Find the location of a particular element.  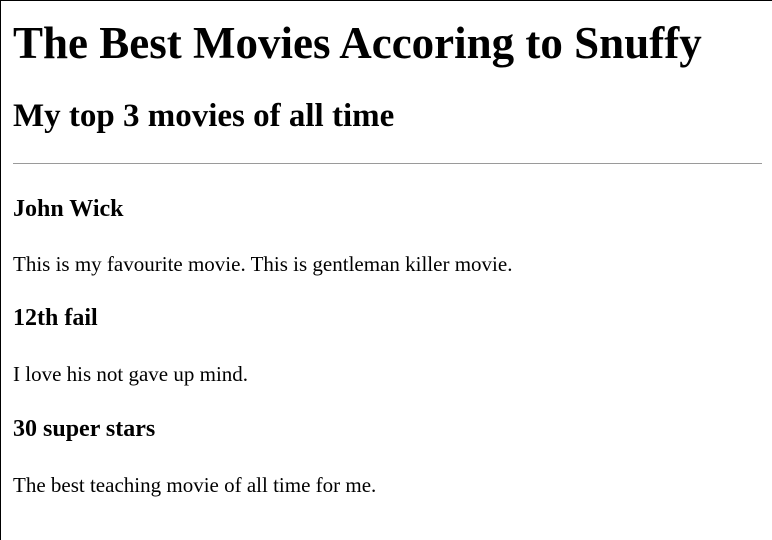

movie-title: John Wick is located at coordinates (68, 209).